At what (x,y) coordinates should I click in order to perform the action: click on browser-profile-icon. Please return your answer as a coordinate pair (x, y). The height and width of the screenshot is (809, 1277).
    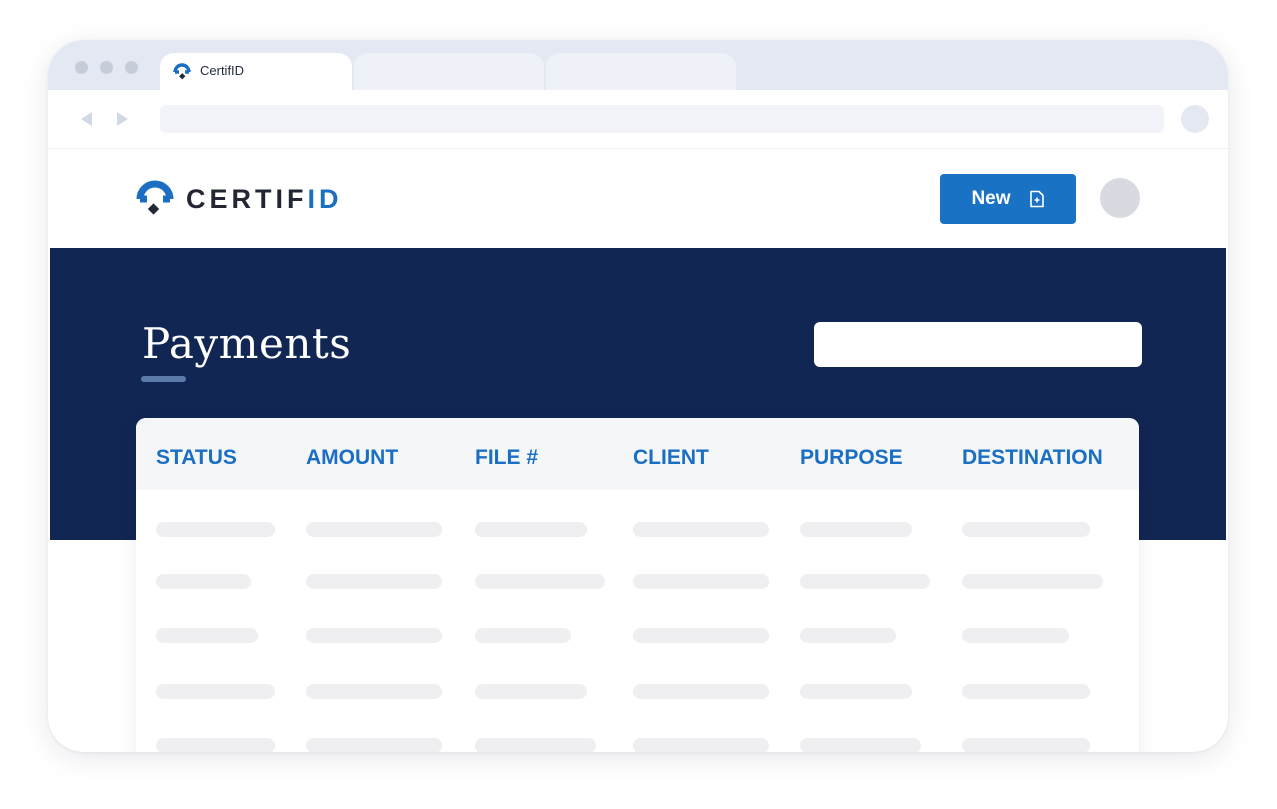
    Looking at the image, I should click on (1195, 119).